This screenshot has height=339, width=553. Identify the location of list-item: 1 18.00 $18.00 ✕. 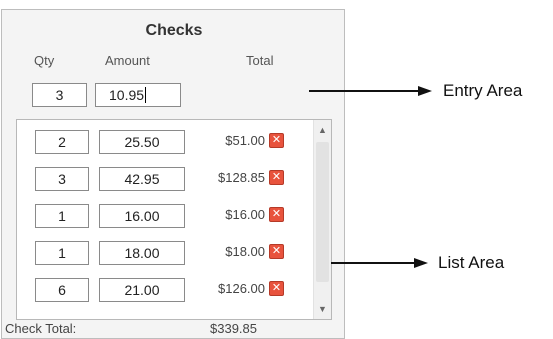
(165, 253).